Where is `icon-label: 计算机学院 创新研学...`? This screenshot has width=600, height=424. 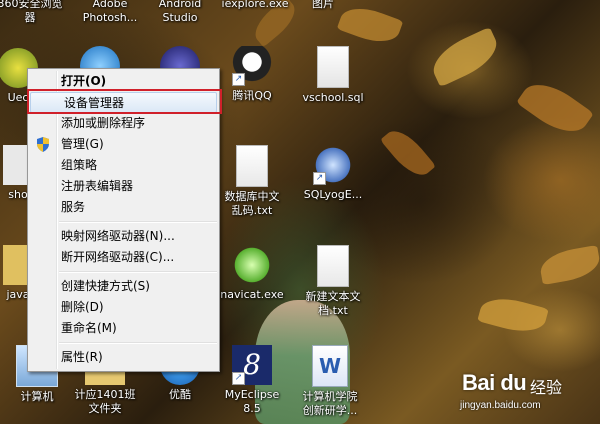
icon-label: 计算机学院 创新研学... is located at coordinates (330, 403).